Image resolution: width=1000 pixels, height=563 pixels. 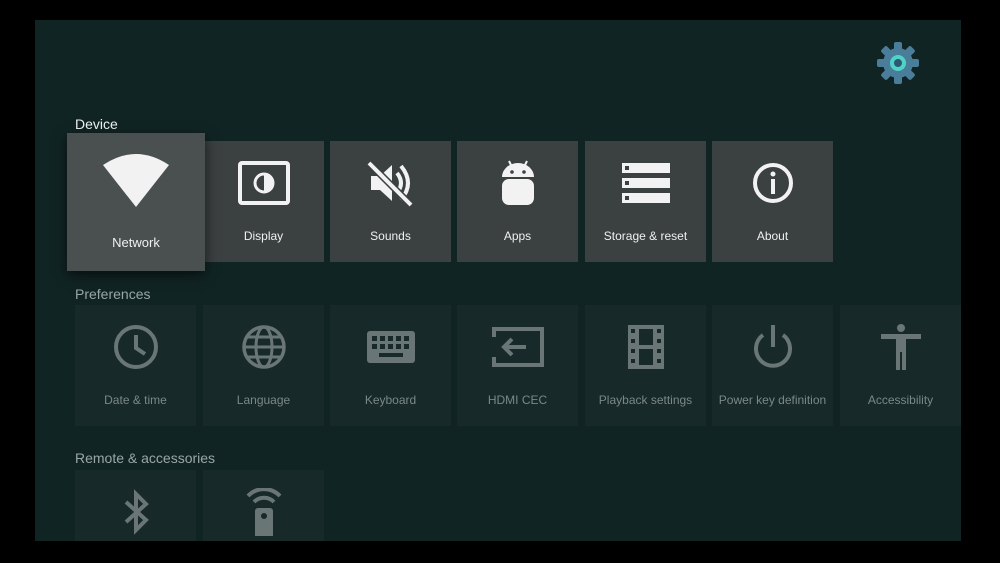 What do you see at coordinates (389, 183) in the screenshot?
I see `sound-muted-icon` at bounding box center [389, 183].